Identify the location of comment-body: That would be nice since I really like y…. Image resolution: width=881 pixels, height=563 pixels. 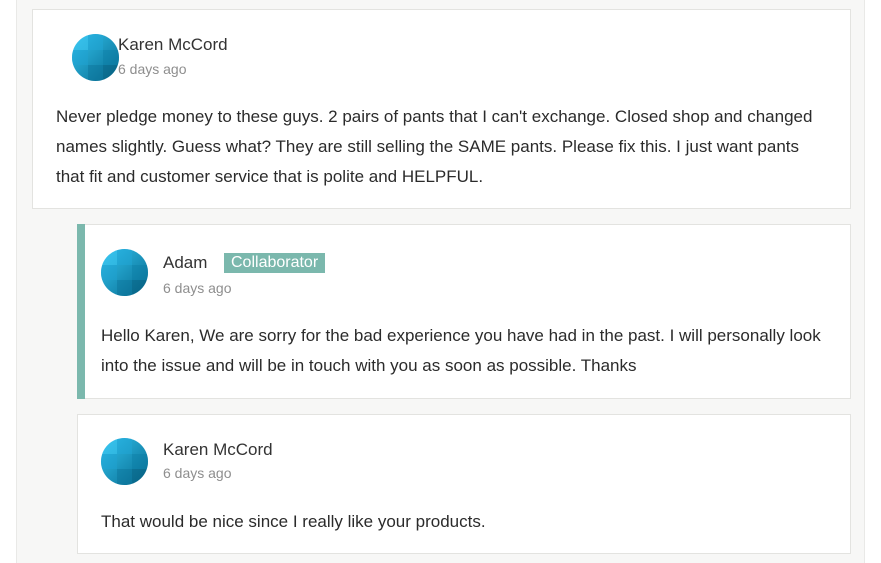
(293, 521).